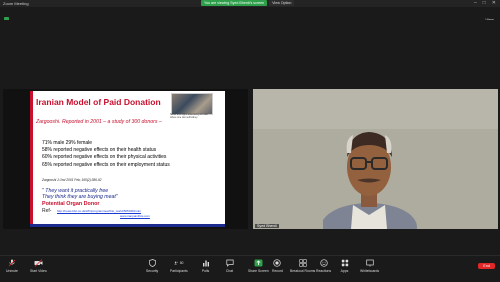 This screenshot has height=282, width=500. Describe the element at coordinates (369, 263) in the screenshot. I see `whiteboard-icon` at that location.